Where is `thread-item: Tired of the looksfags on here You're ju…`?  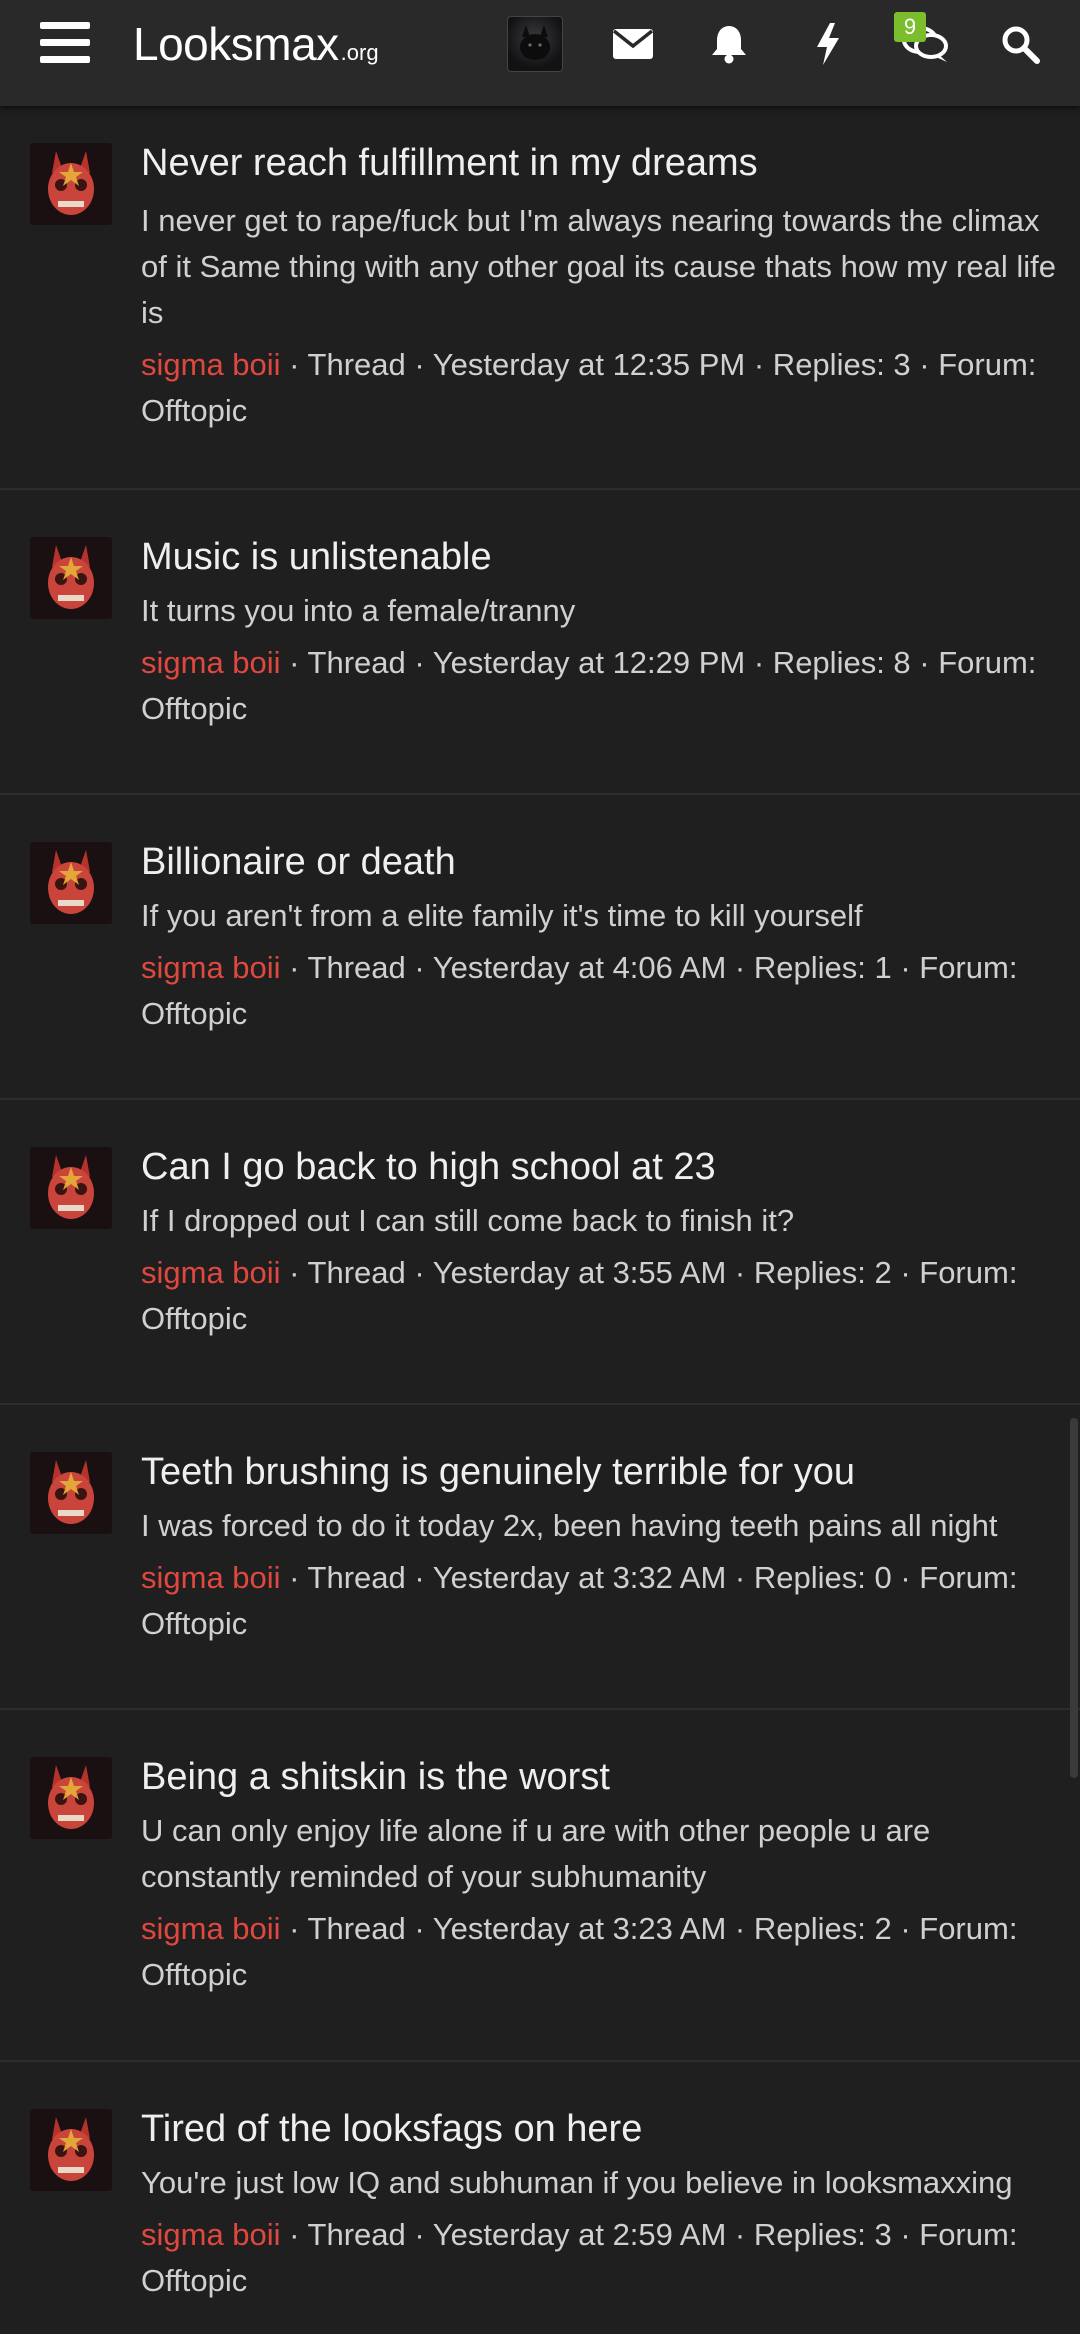 thread-item: Tired of the looksfags on here You're ju… is located at coordinates (540, 2198).